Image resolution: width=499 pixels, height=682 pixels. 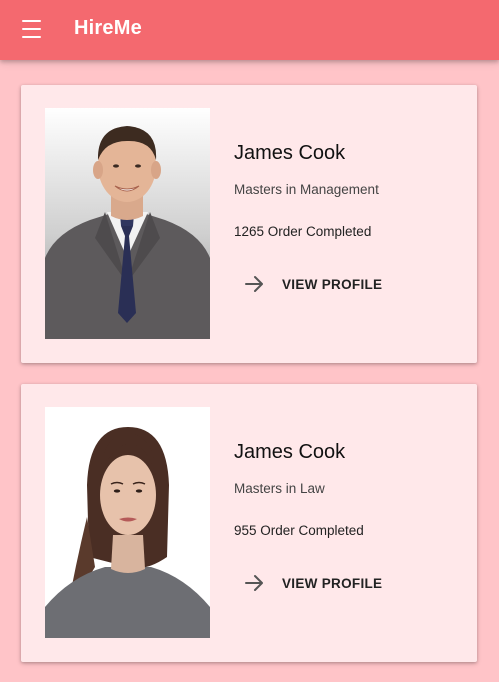 What do you see at coordinates (303, 231) in the screenshot?
I see `profile-orders: 1265 Order Completed` at bounding box center [303, 231].